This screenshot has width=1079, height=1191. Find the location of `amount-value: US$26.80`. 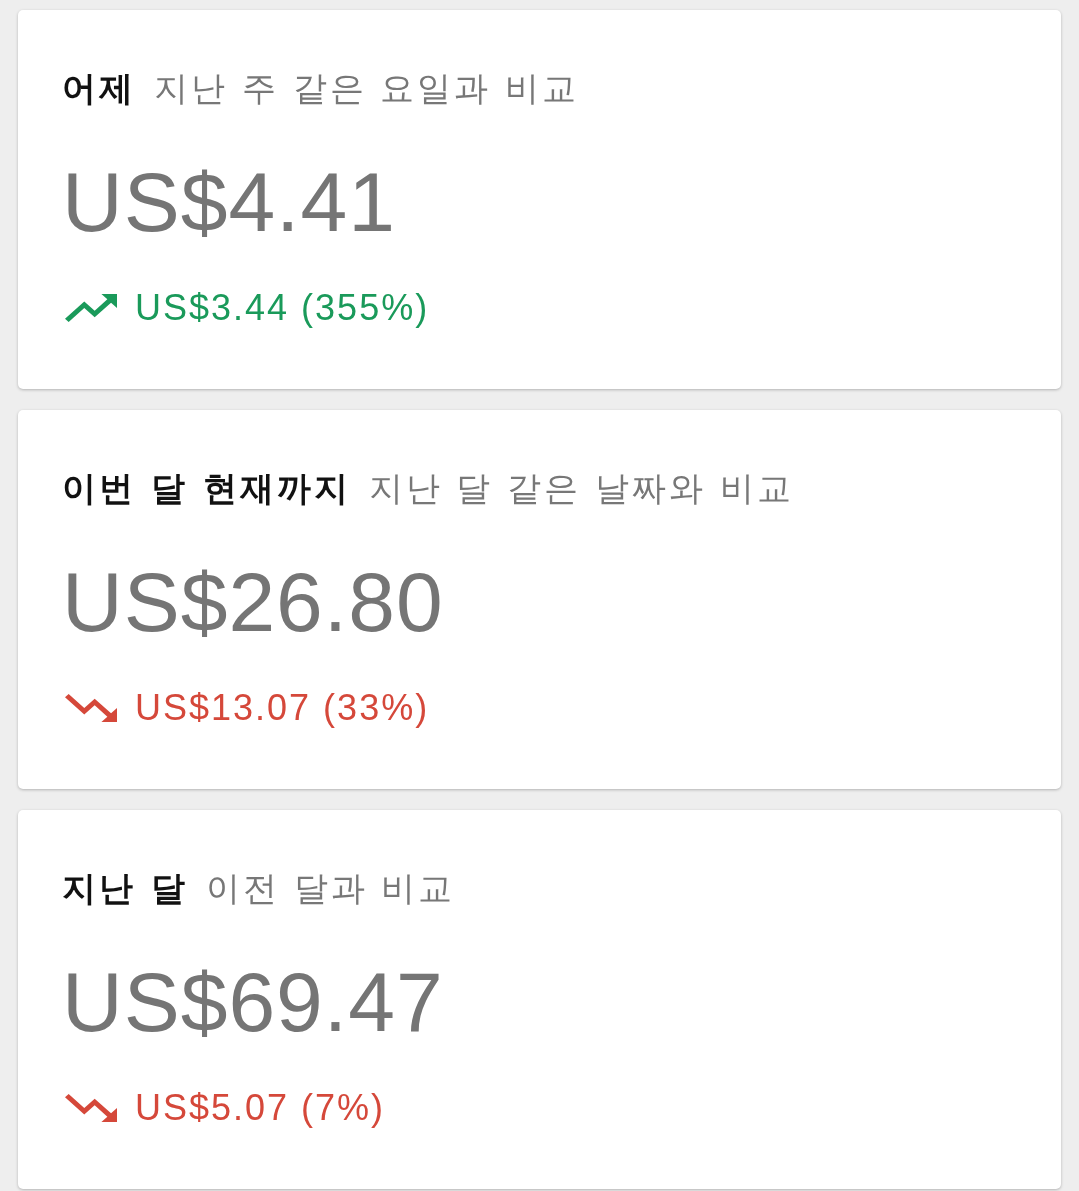

amount-value: US$26.80 is located at coordinates (253, 602).